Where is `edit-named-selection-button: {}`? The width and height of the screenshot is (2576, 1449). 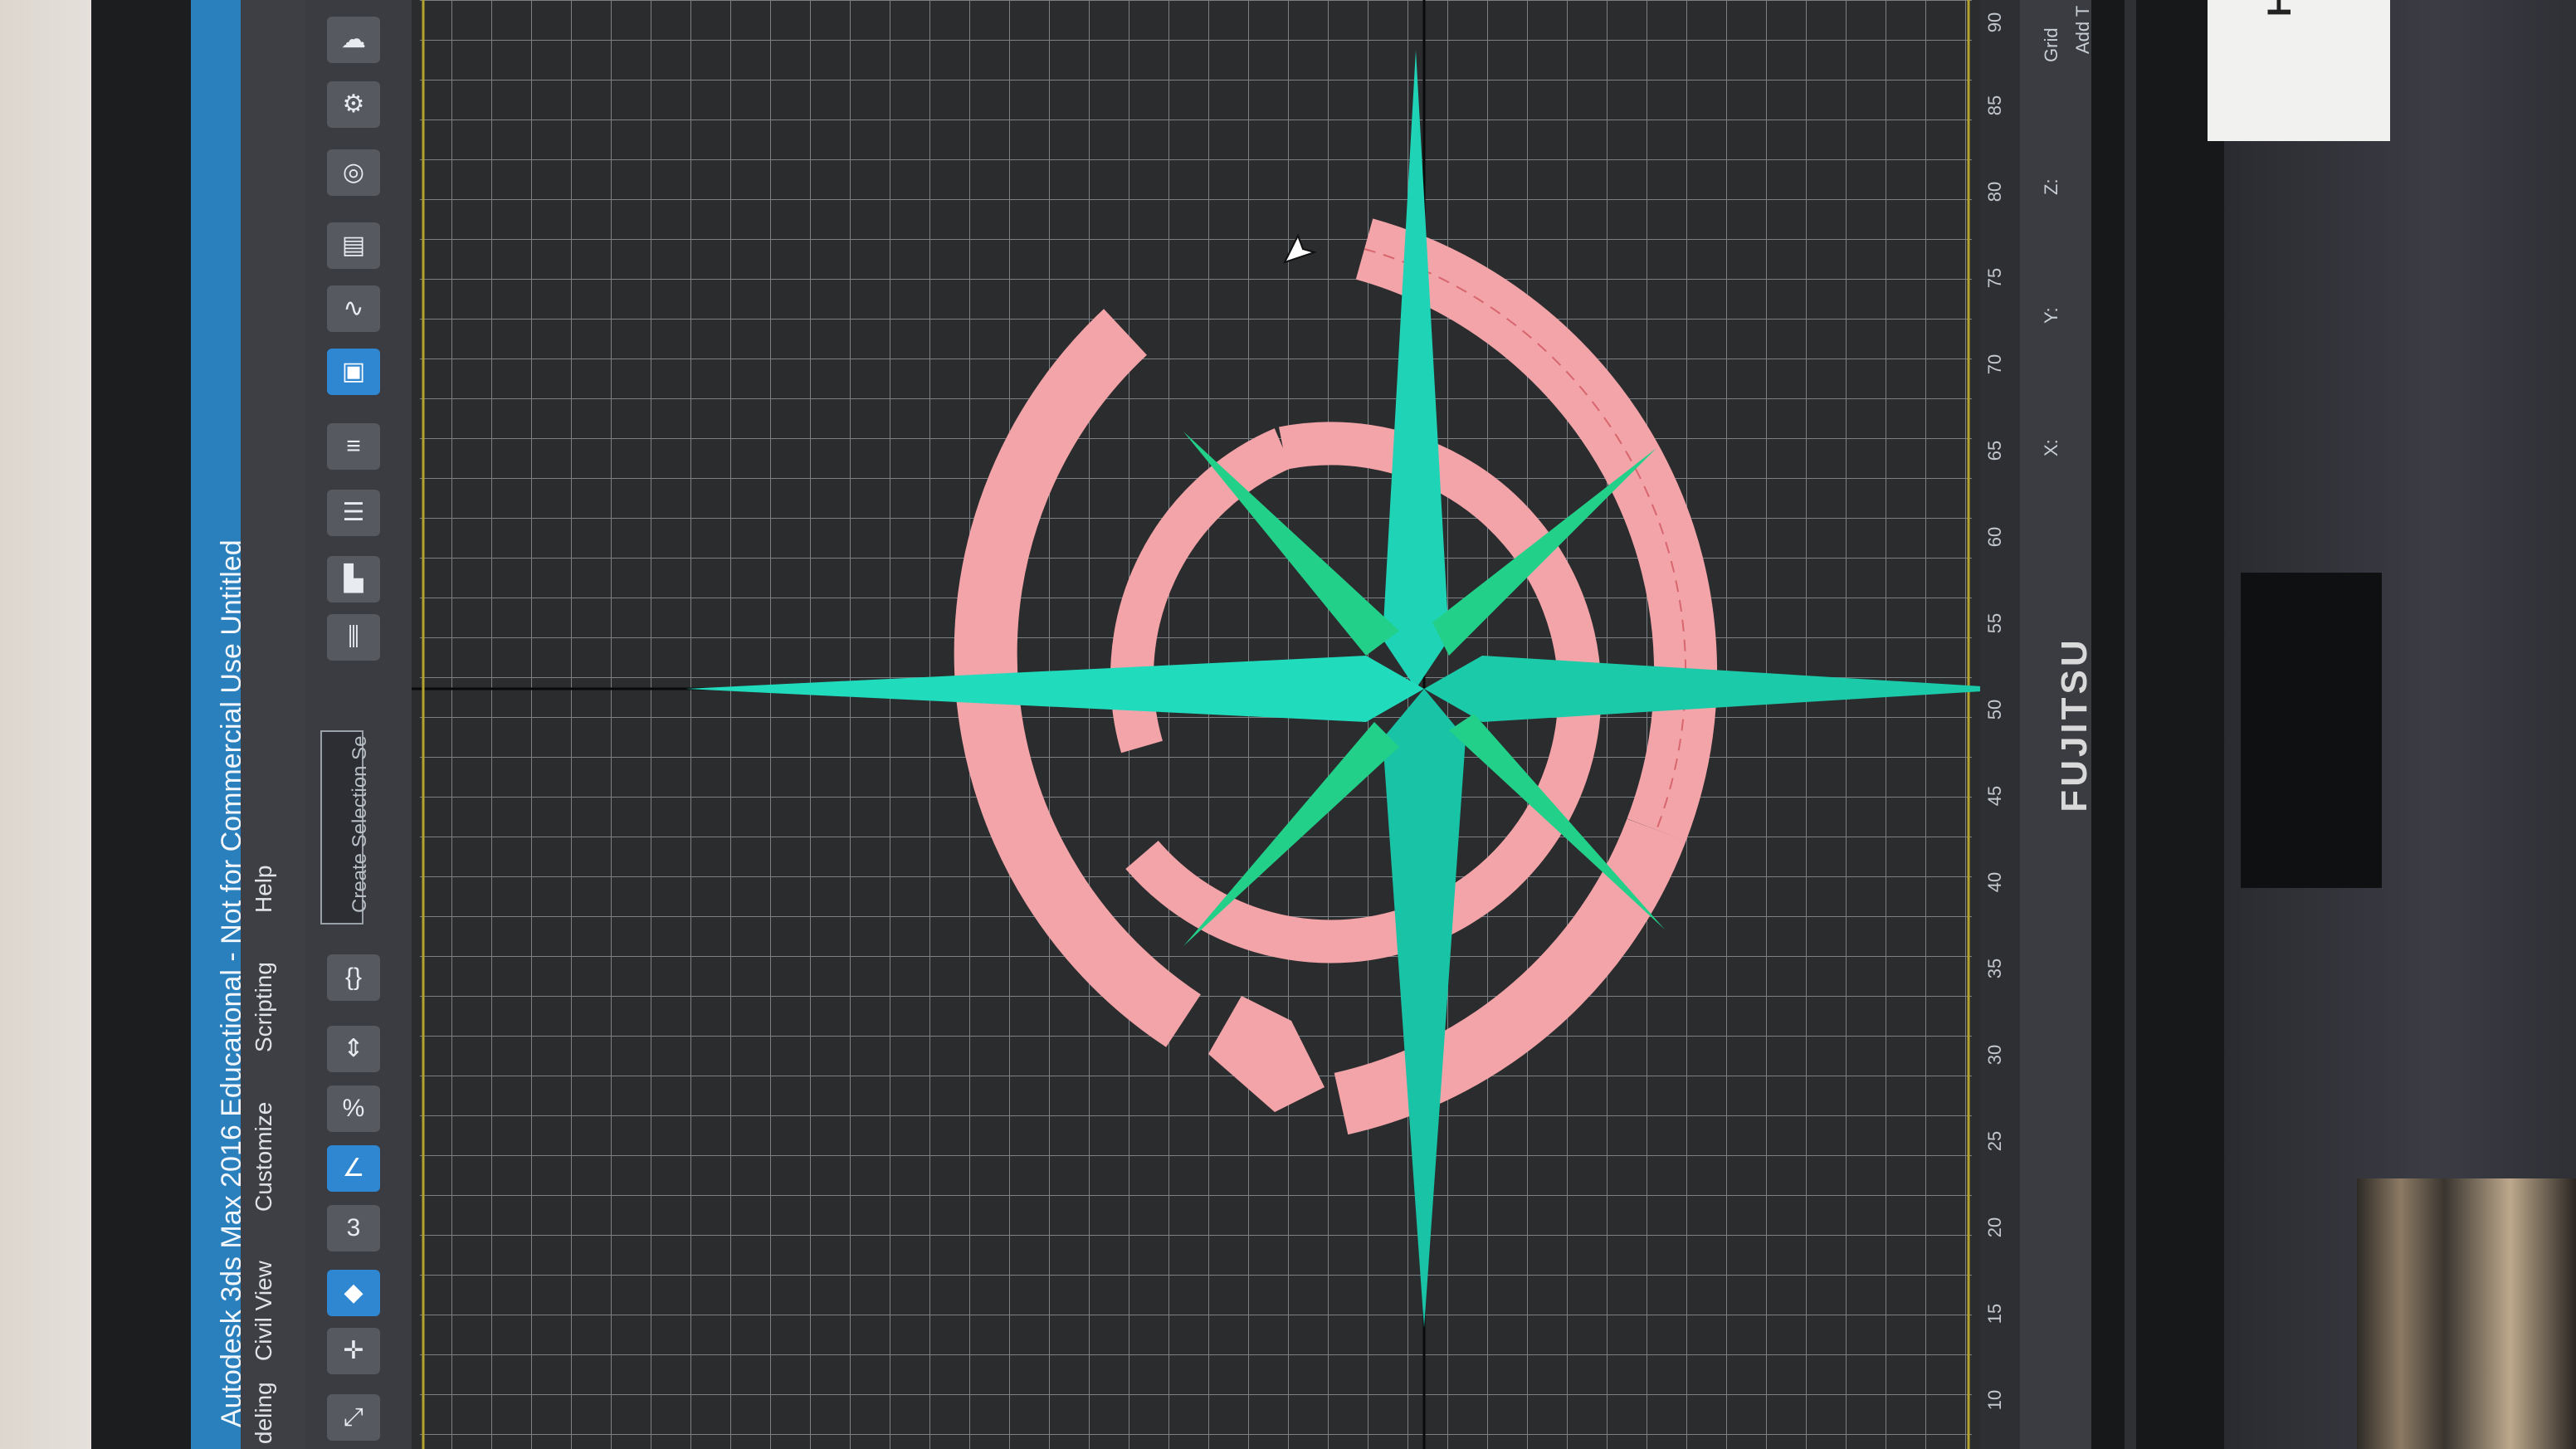
edit-named-selection-button: {} is located at coordinates (353, 978).